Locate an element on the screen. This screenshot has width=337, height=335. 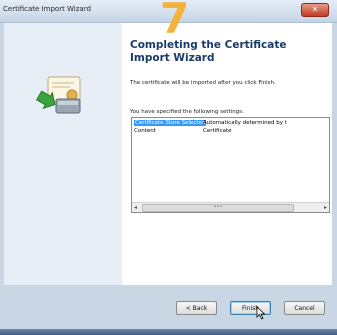
close-button: ✕ is located at coordinates (315, 10).